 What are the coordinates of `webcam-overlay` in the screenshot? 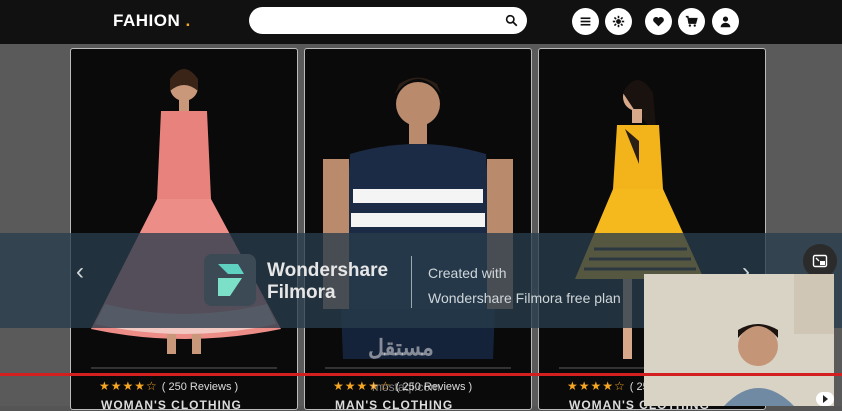 It's located at (739, 340).